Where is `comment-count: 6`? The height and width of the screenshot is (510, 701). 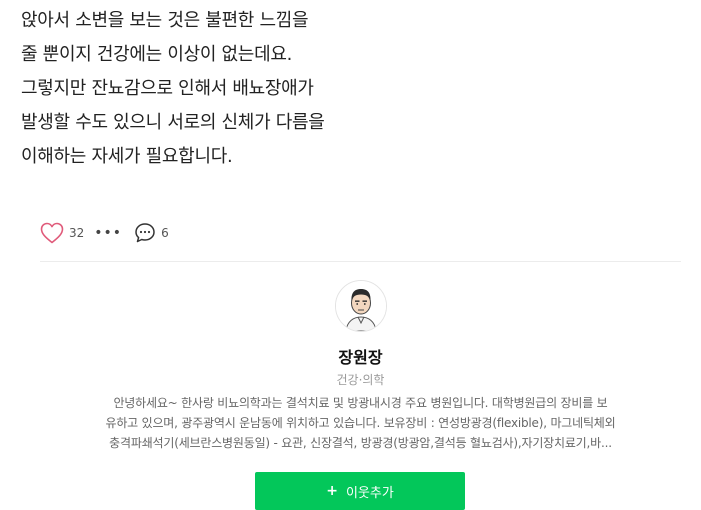
comment-count: 6 is located at coordinates (165, 233).